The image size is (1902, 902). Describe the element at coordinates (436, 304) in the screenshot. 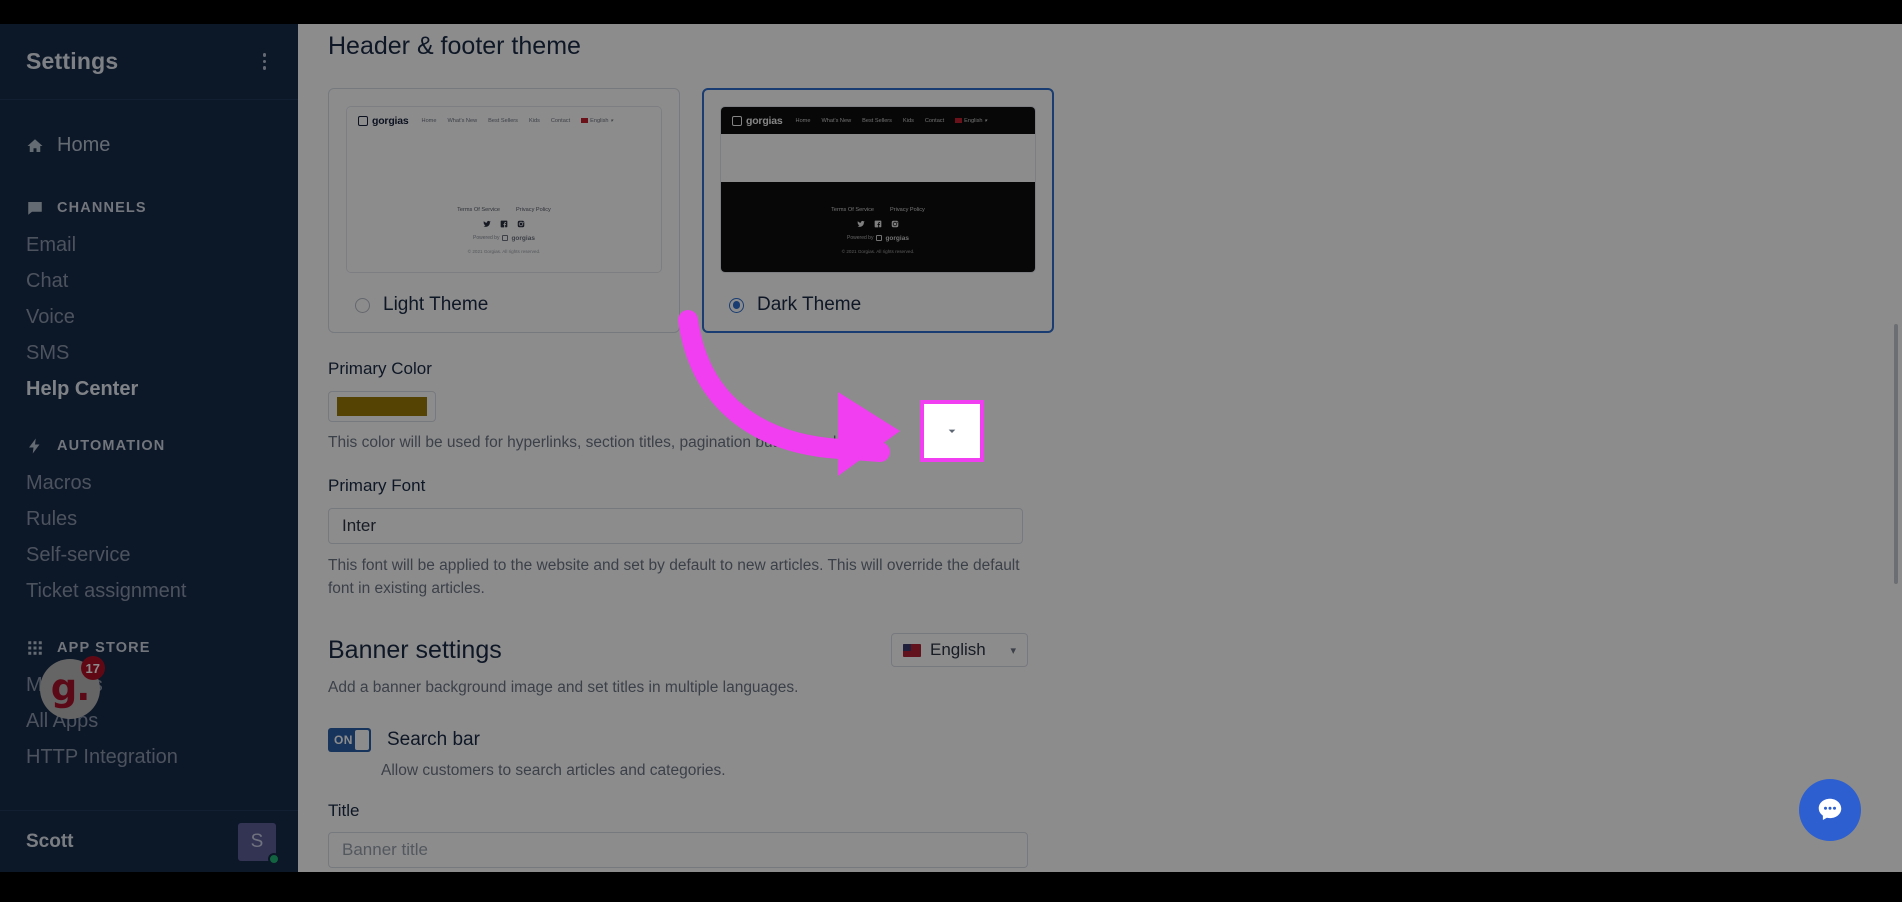

I see `theme-label-text: Light Theme` at that location.